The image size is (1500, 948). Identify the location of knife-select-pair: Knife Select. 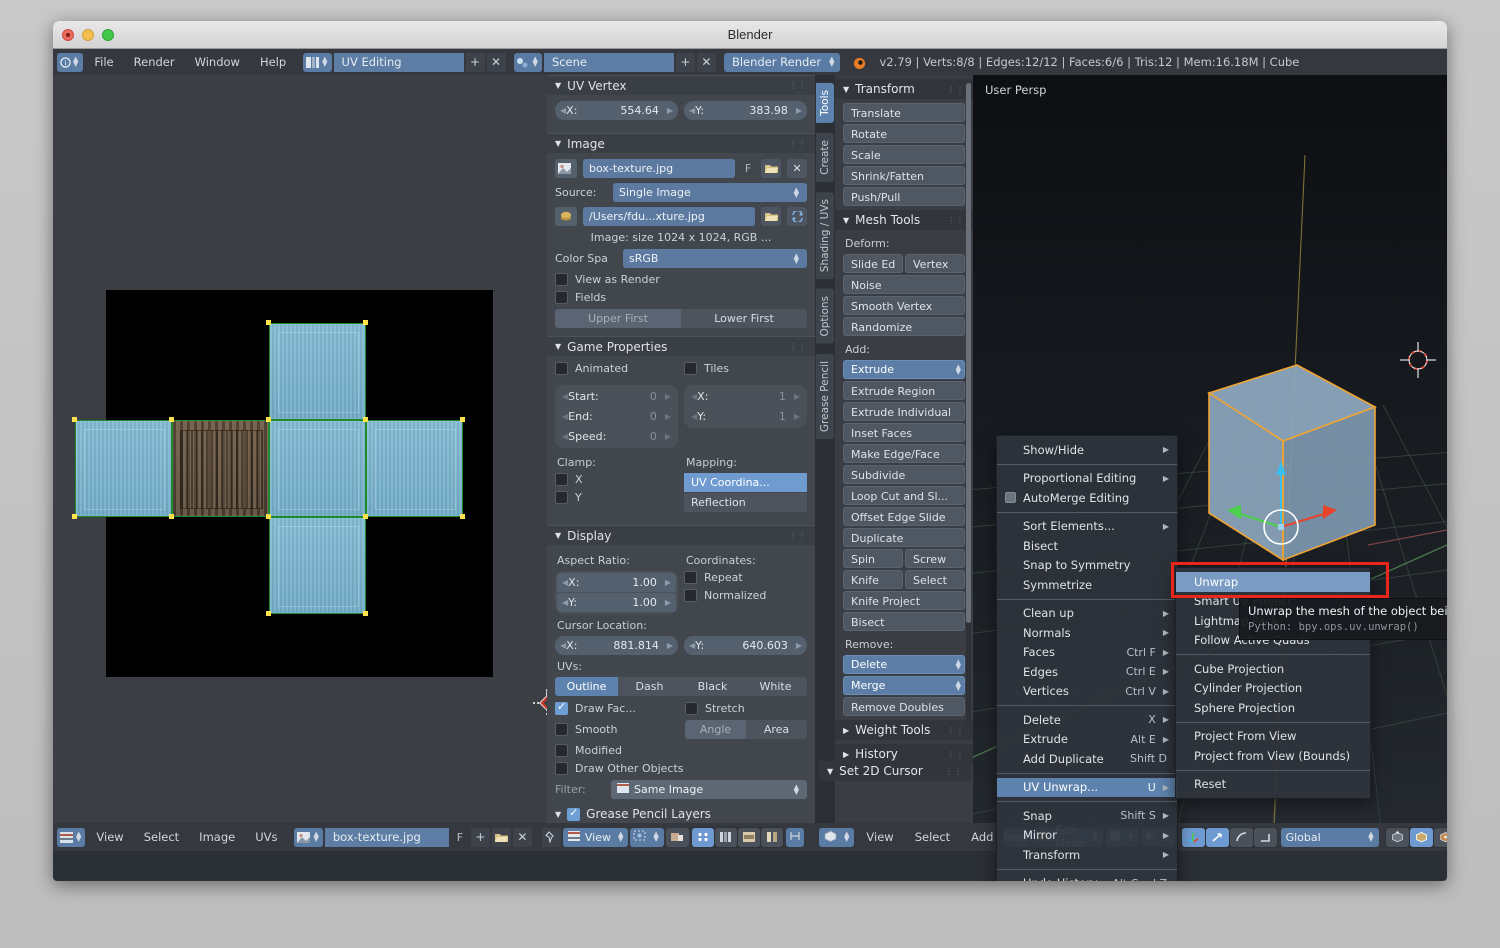
(904, 579).